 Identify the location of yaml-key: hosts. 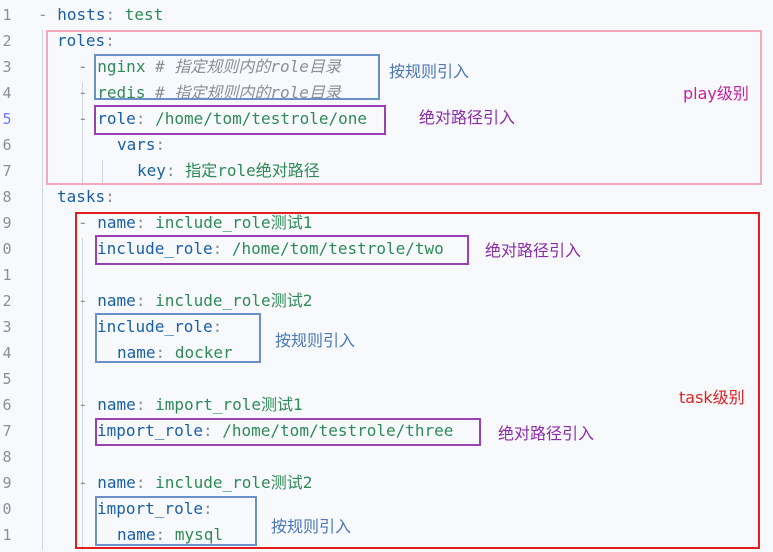
(81, 14).